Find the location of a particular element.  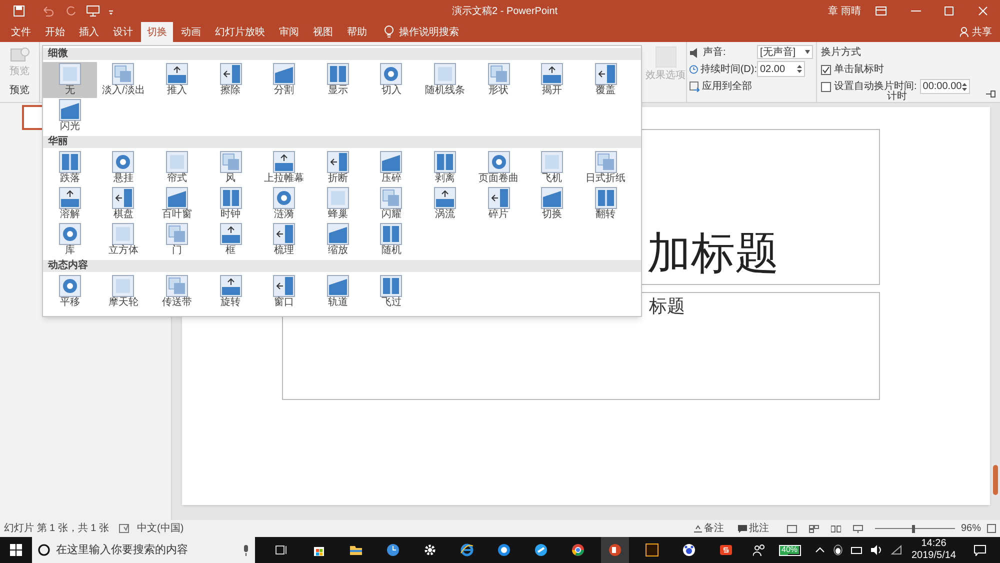

transition-option: 推入 is located at coordinates (177, 80).